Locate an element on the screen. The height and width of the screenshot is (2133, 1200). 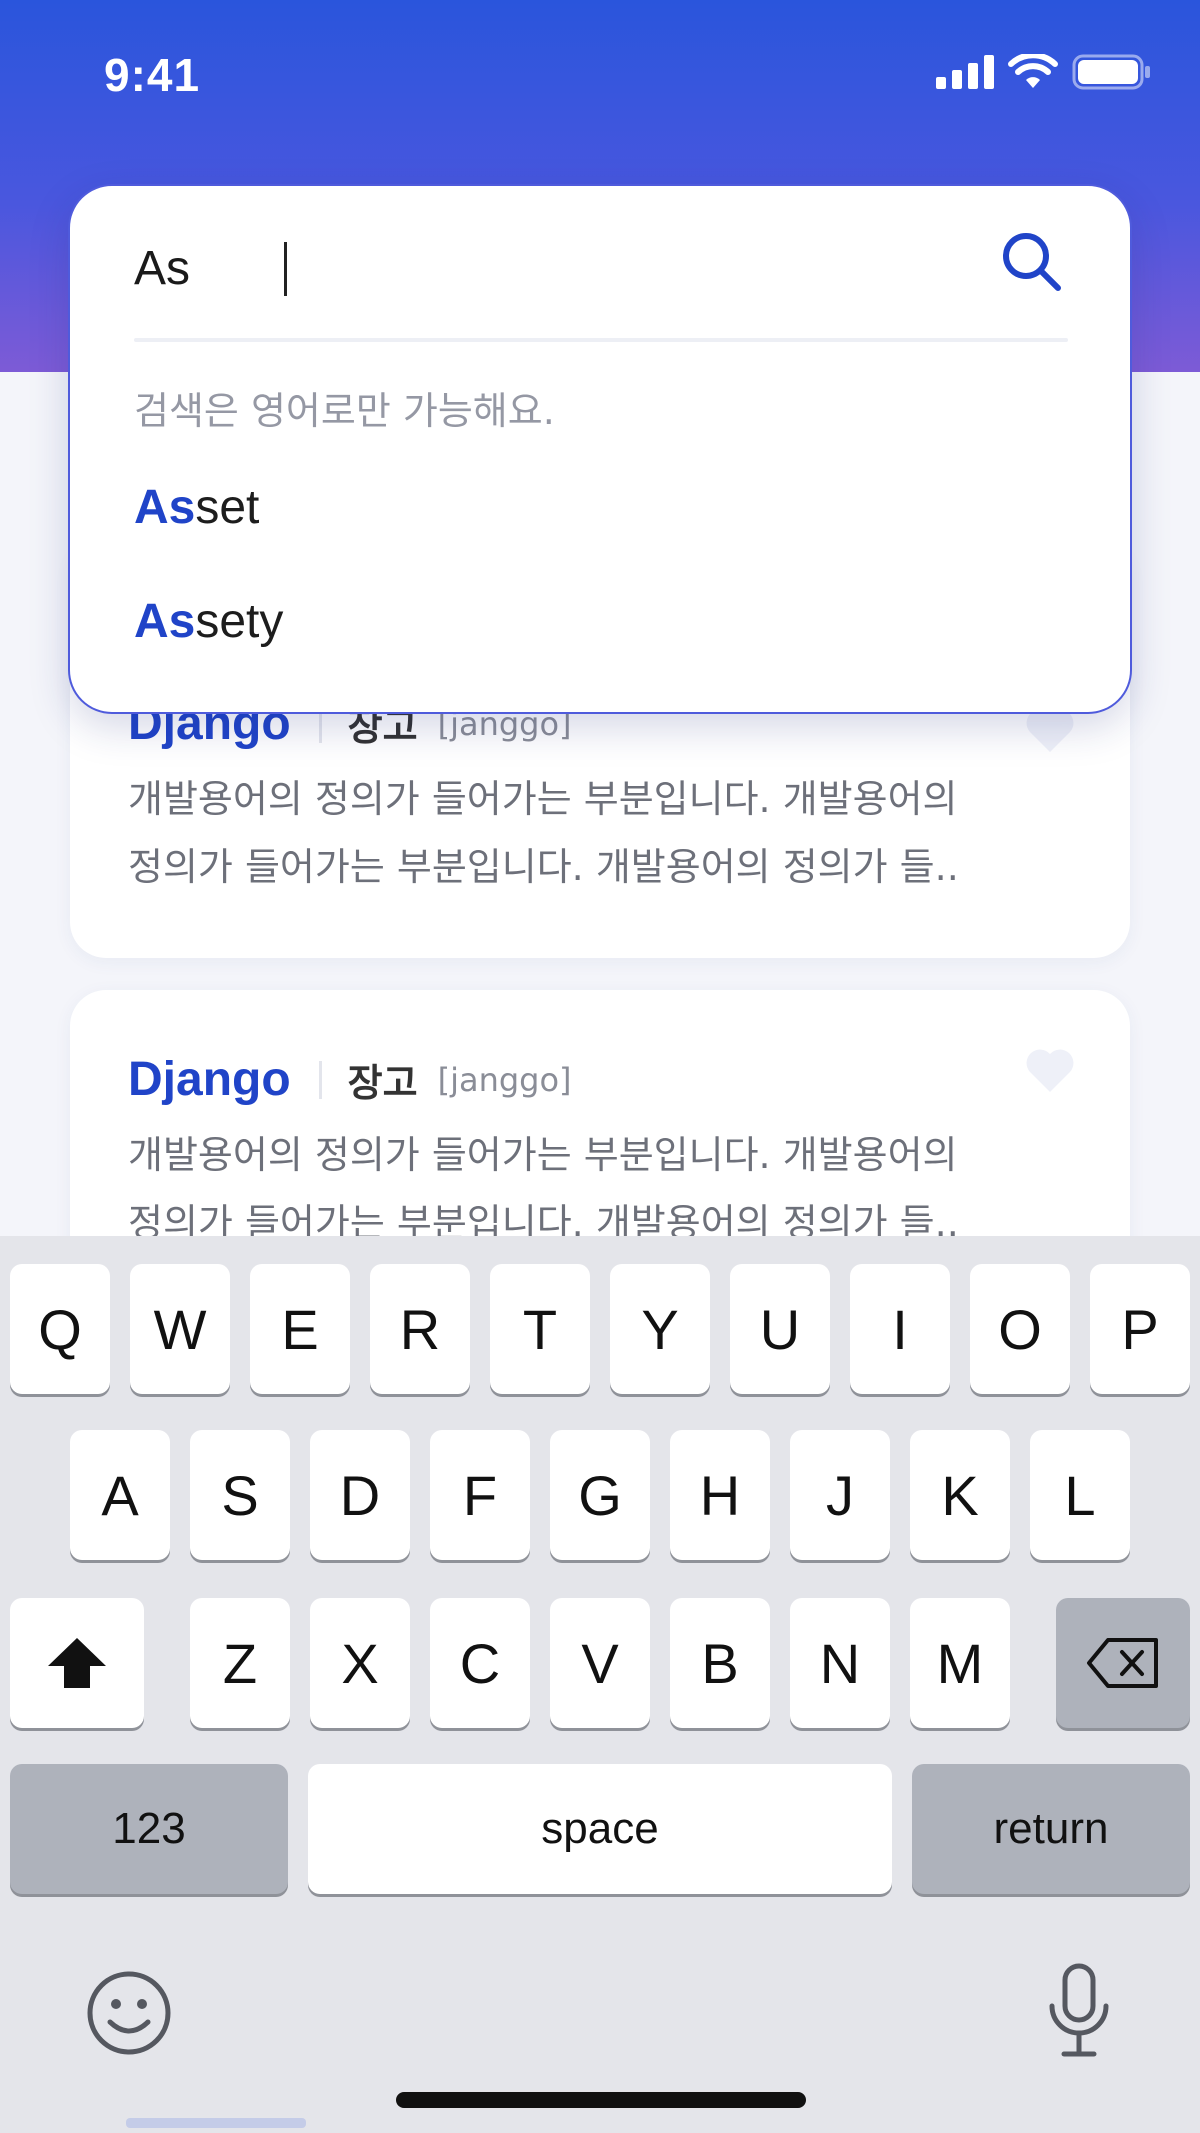
status-icons is located at coordinates (1044, 72).